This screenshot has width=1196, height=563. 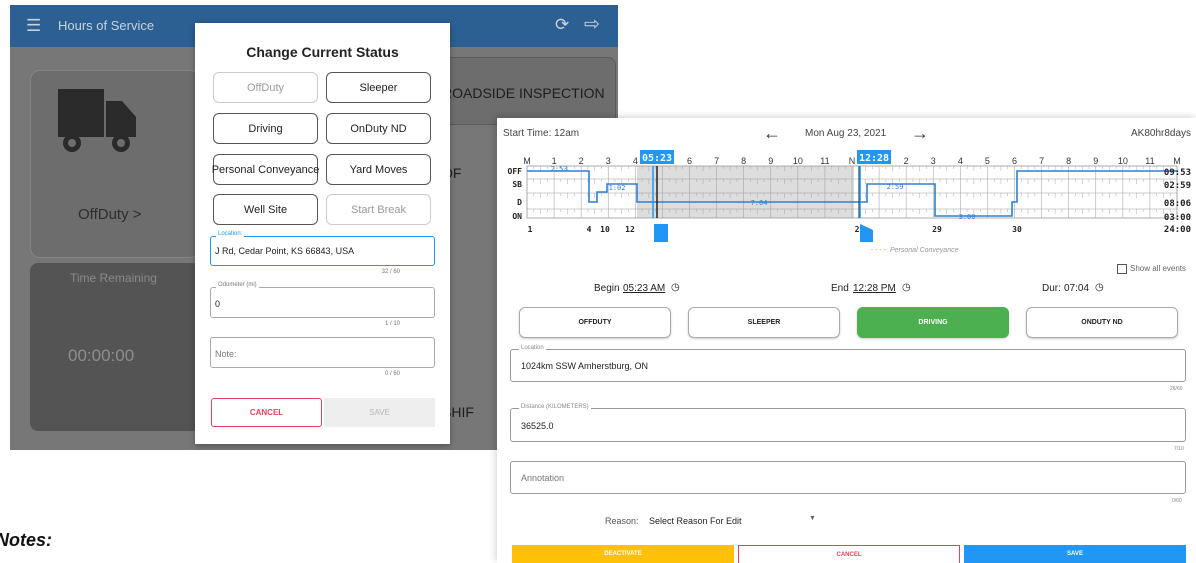 I want to click on reason-label: Reason:, so click(x=622, y=521).